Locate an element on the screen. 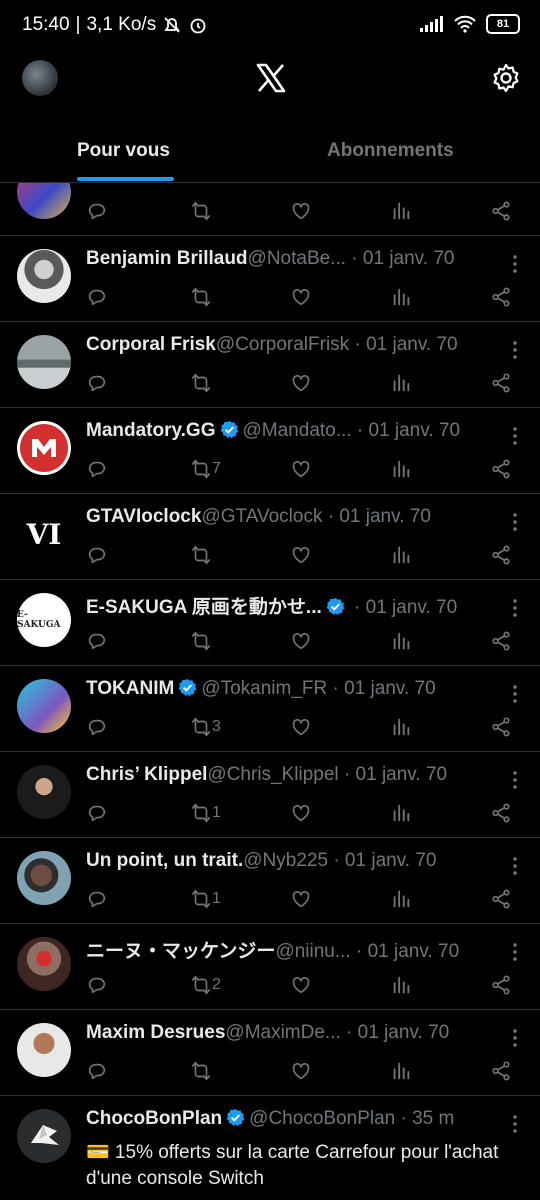 This screenshot has width=540, height=1200. avatar: E-SAKUGA is located at coordinates (44, 620).